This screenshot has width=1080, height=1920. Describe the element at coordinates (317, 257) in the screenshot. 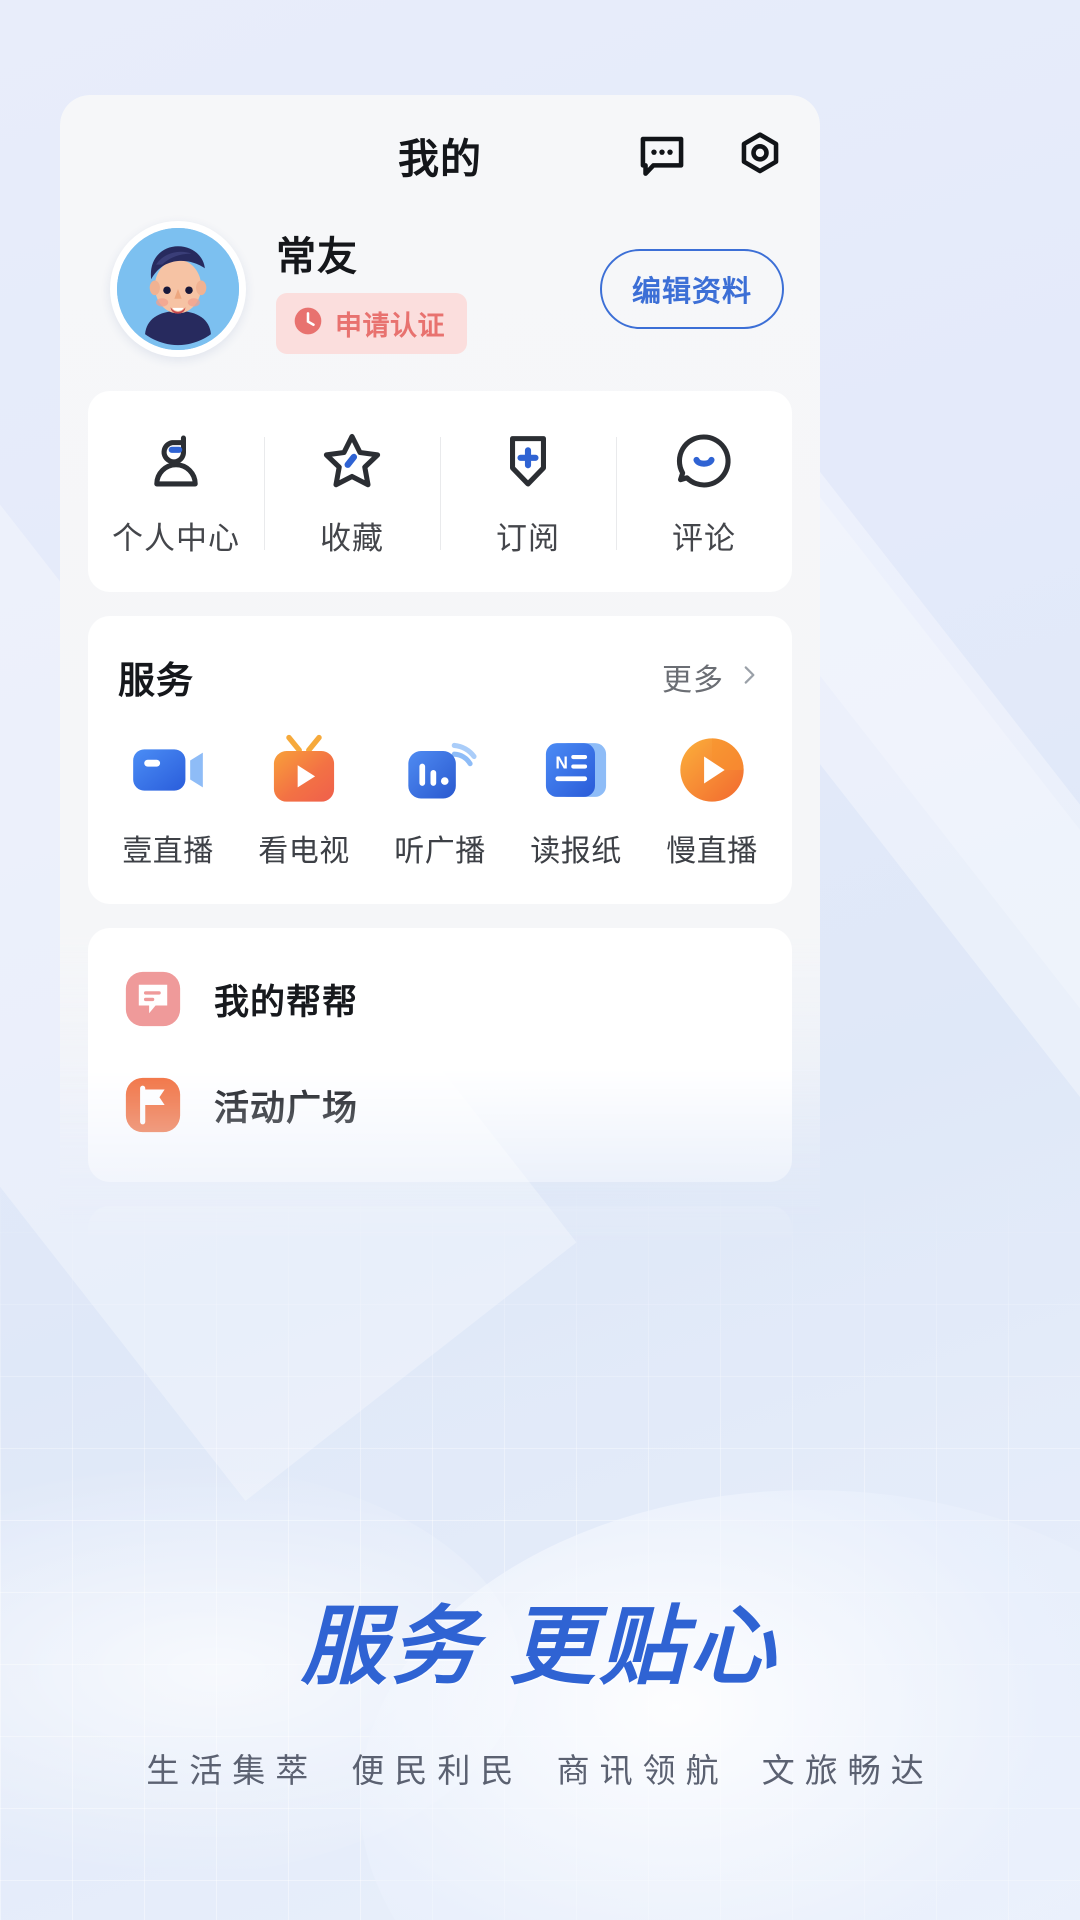

I see `user-name: 常友` at that location.